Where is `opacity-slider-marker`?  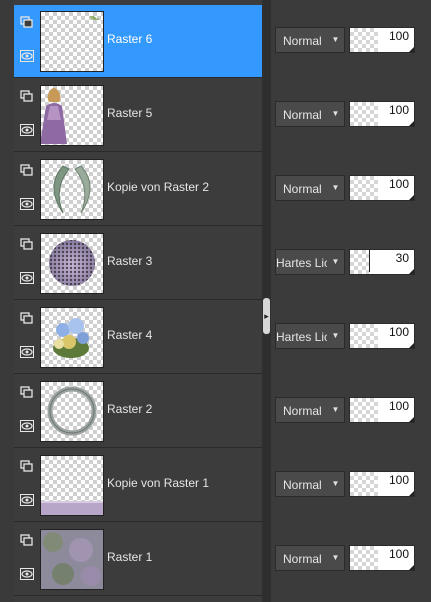 opacity-slider-marker is located at coordinates (369, 261).